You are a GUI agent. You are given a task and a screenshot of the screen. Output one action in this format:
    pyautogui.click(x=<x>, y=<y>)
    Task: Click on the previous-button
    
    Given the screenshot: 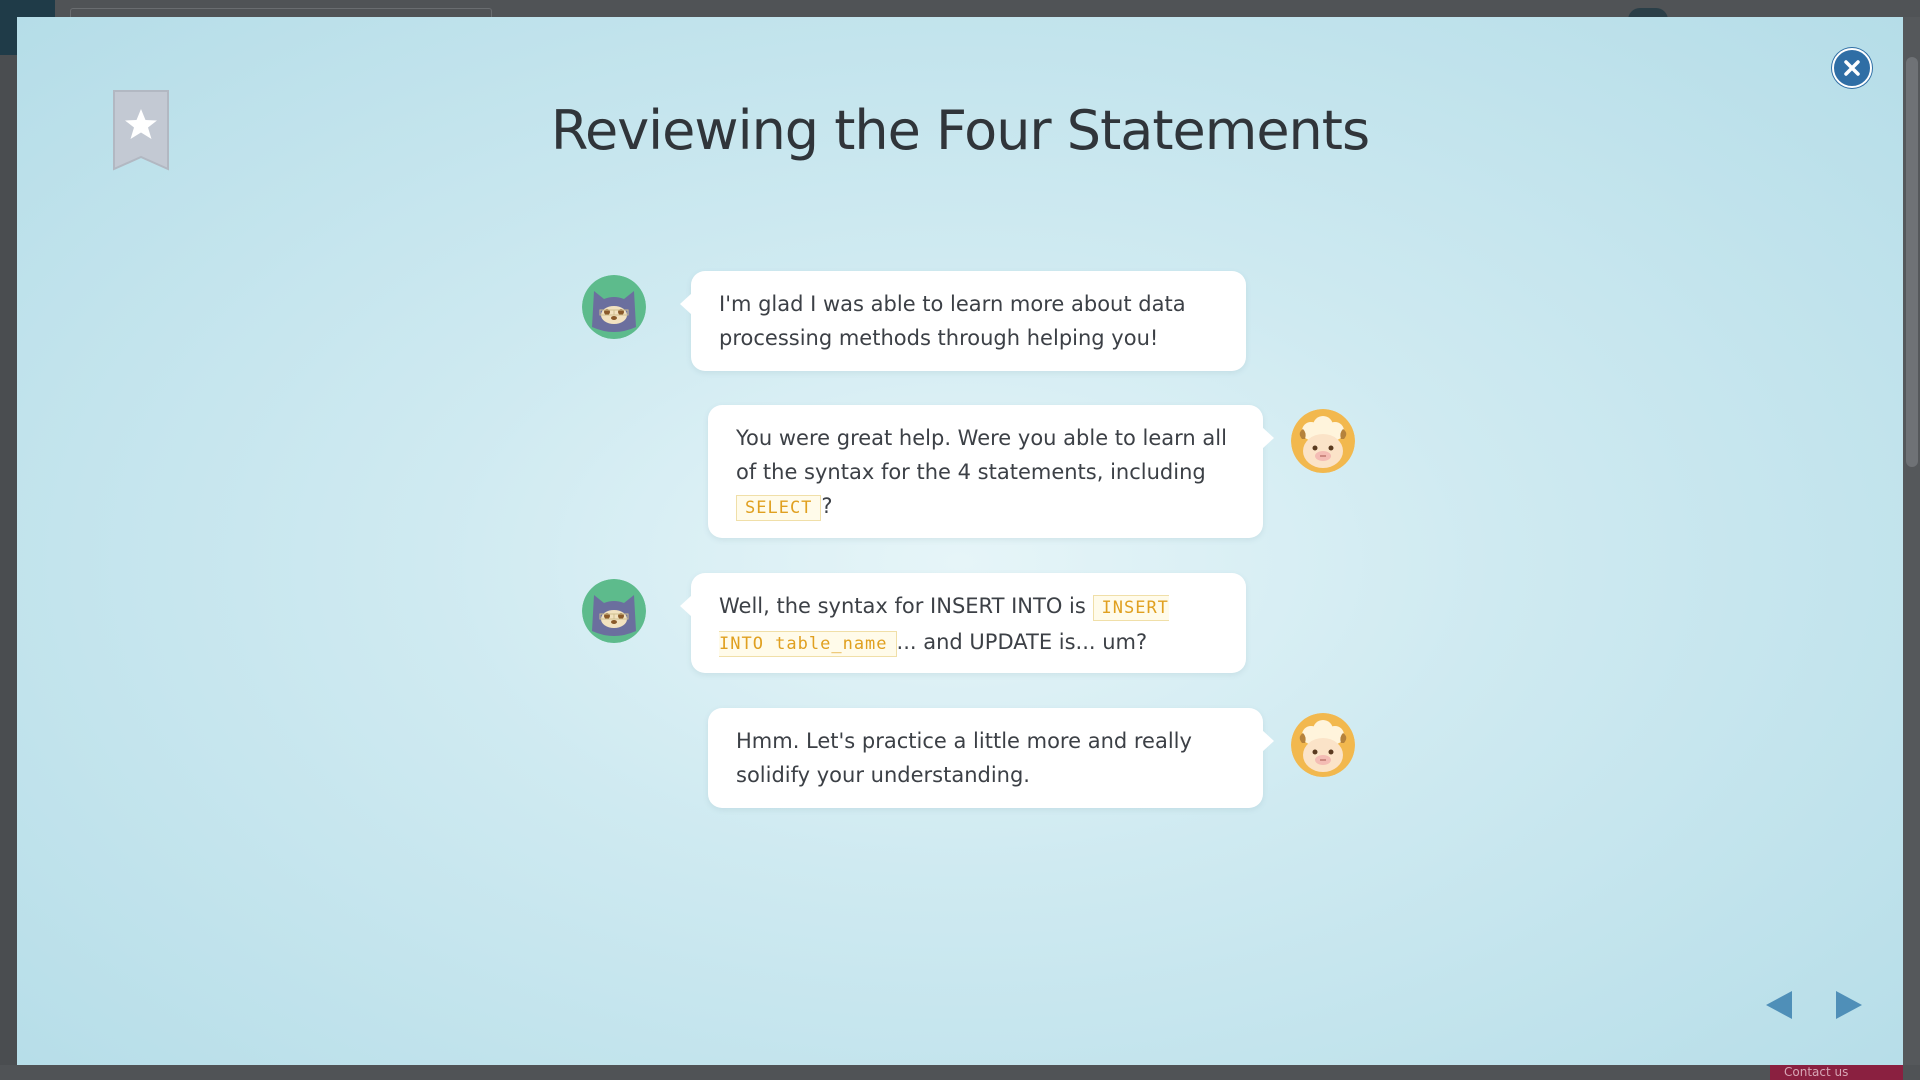 What is the action you would take?
    pyautogui.click(x=1780, y=1005)
    